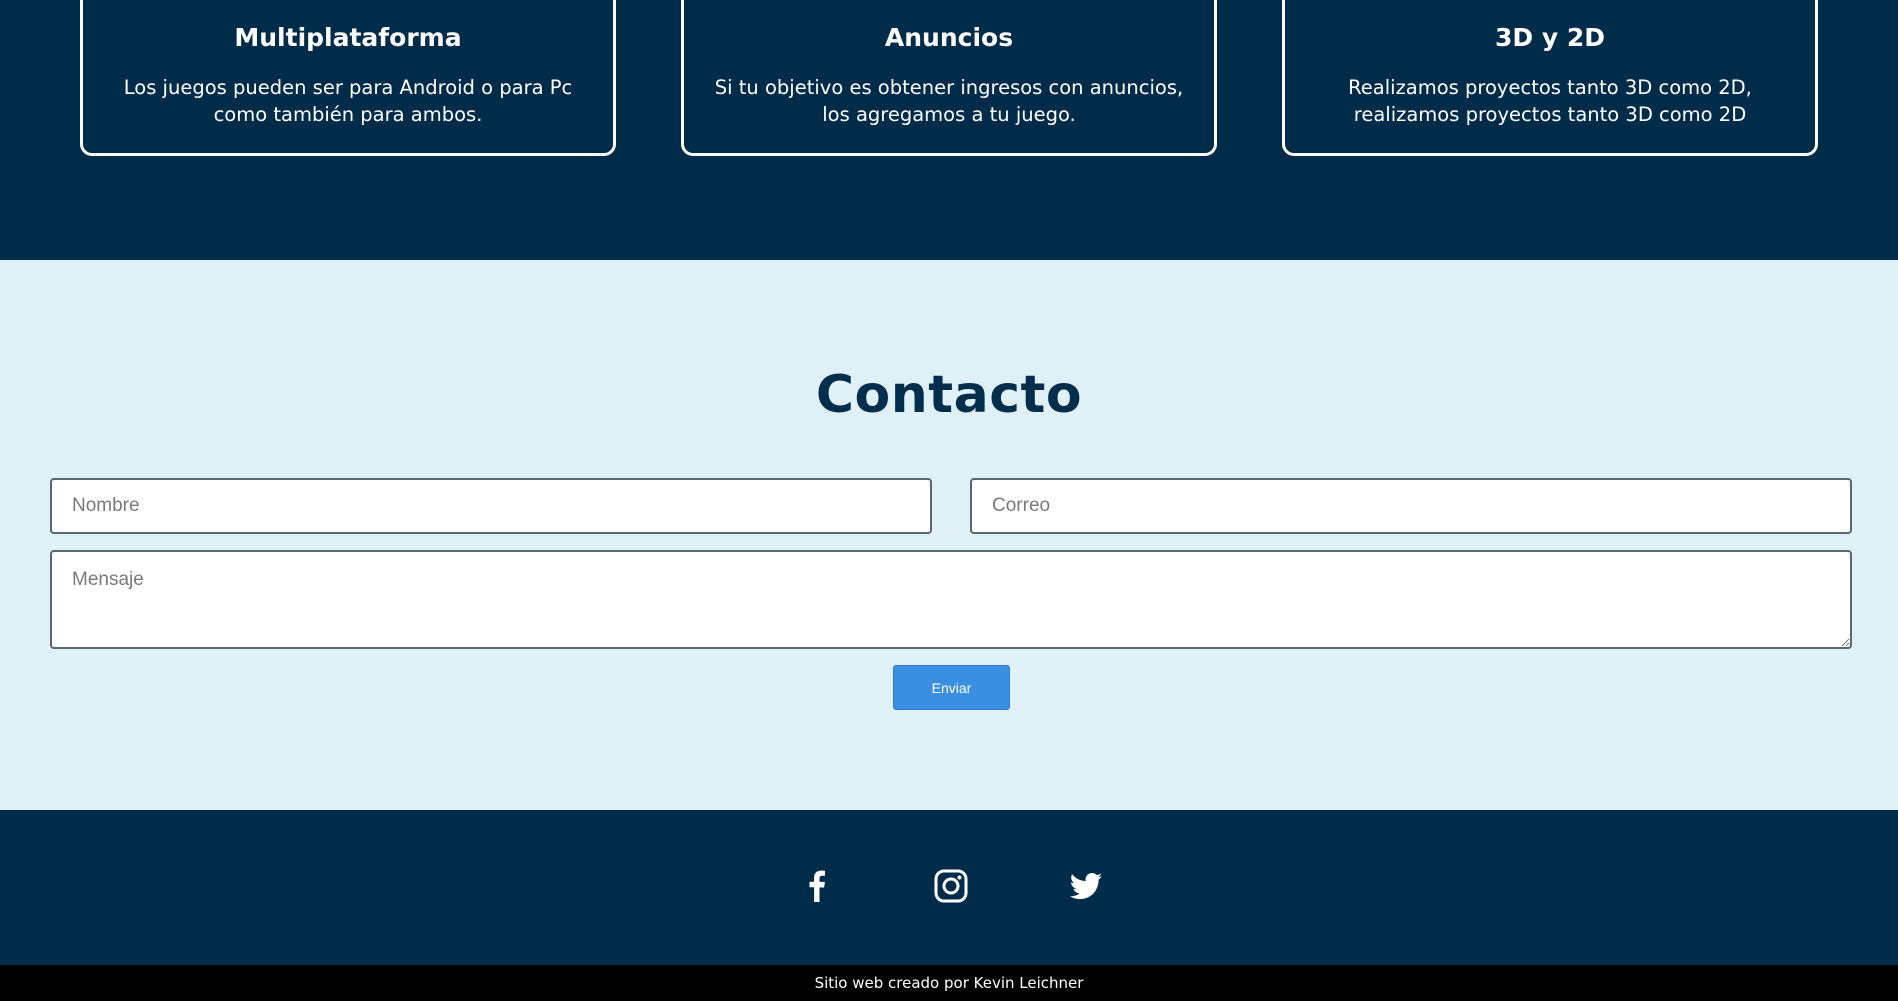 This screenshot has width=1898, height=1001. Describe the element at coordinates (949, 37) in the screenshot. I see `feature-title: Anuncios` at that location.